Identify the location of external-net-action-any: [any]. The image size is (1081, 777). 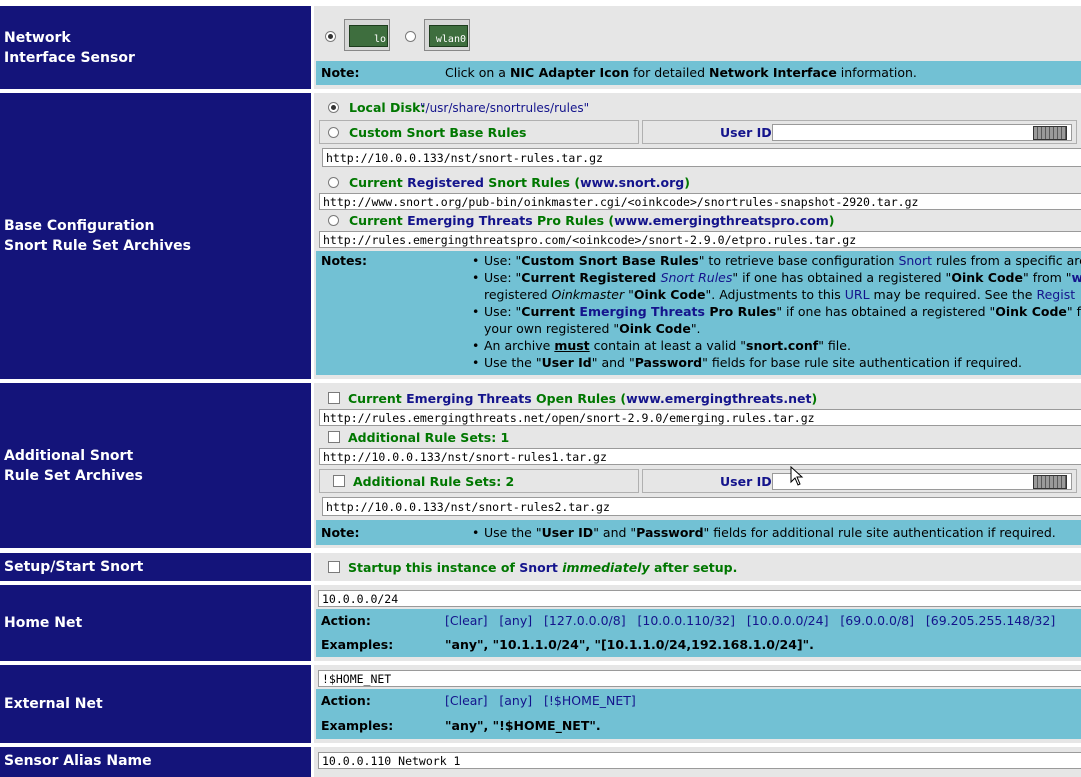
(515, 700).